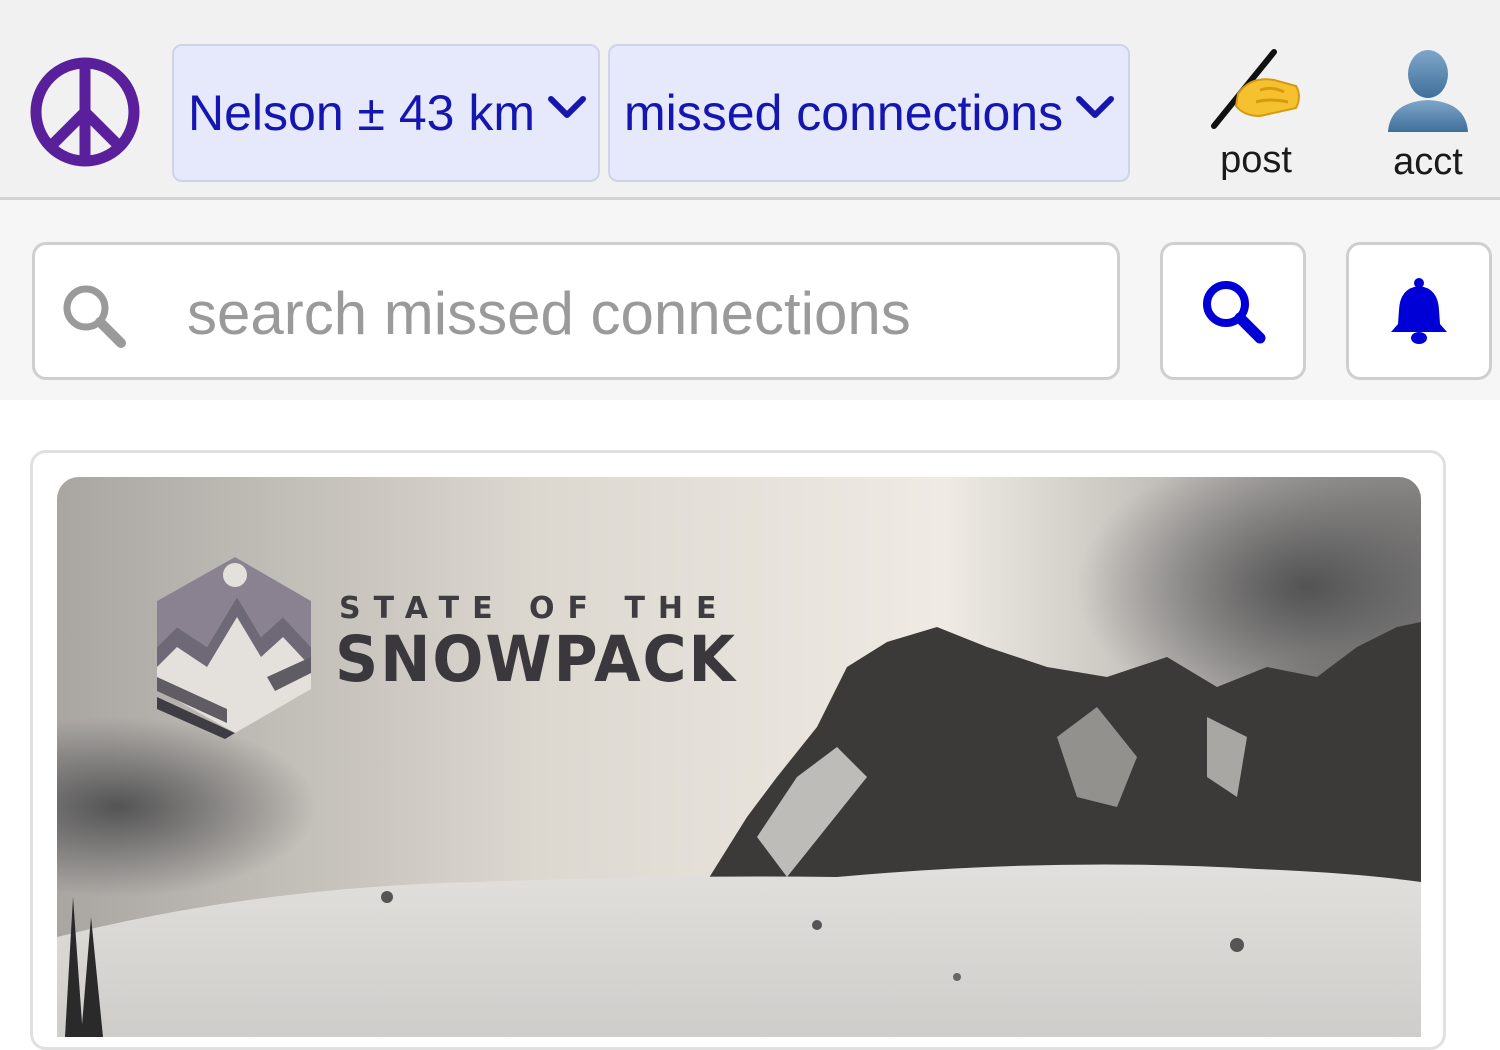 This screenshot has width=1500, height=1050. I want to click on area-dropdown-label: Nelson ± 43 km, so click(362, 113).